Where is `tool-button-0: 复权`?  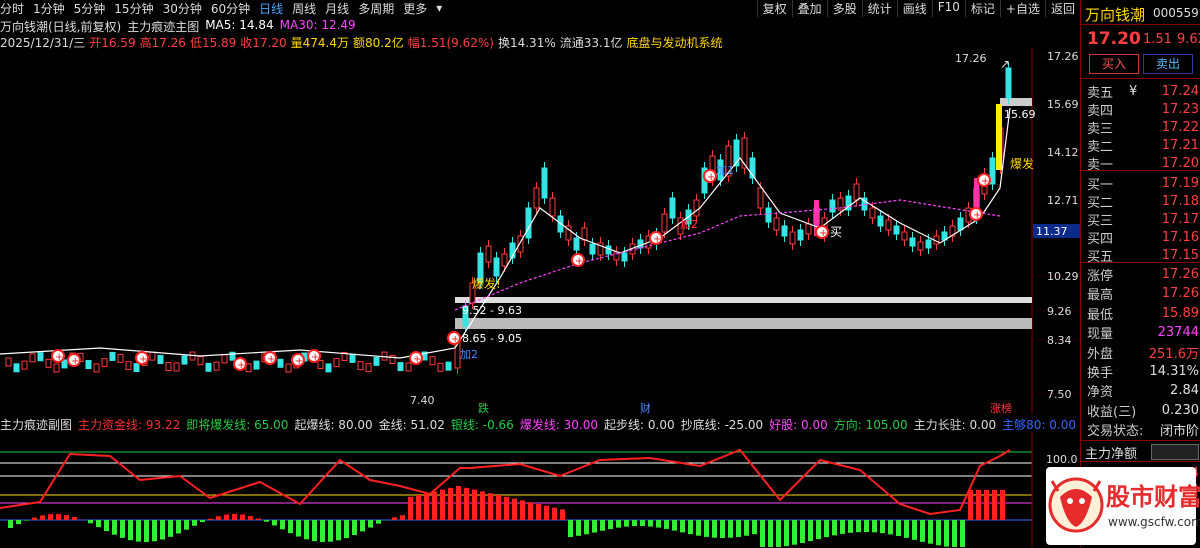 tool-button-0: 复权 is located at coordinates (774, 8).